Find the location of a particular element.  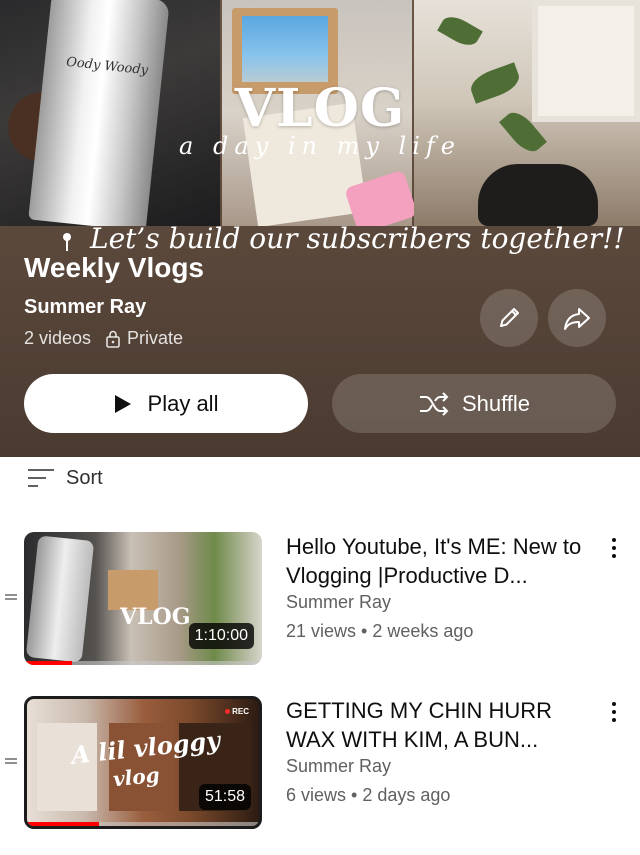

video-thumbnail: VLOG 1:10:00 is located at coordinates (143, 598).